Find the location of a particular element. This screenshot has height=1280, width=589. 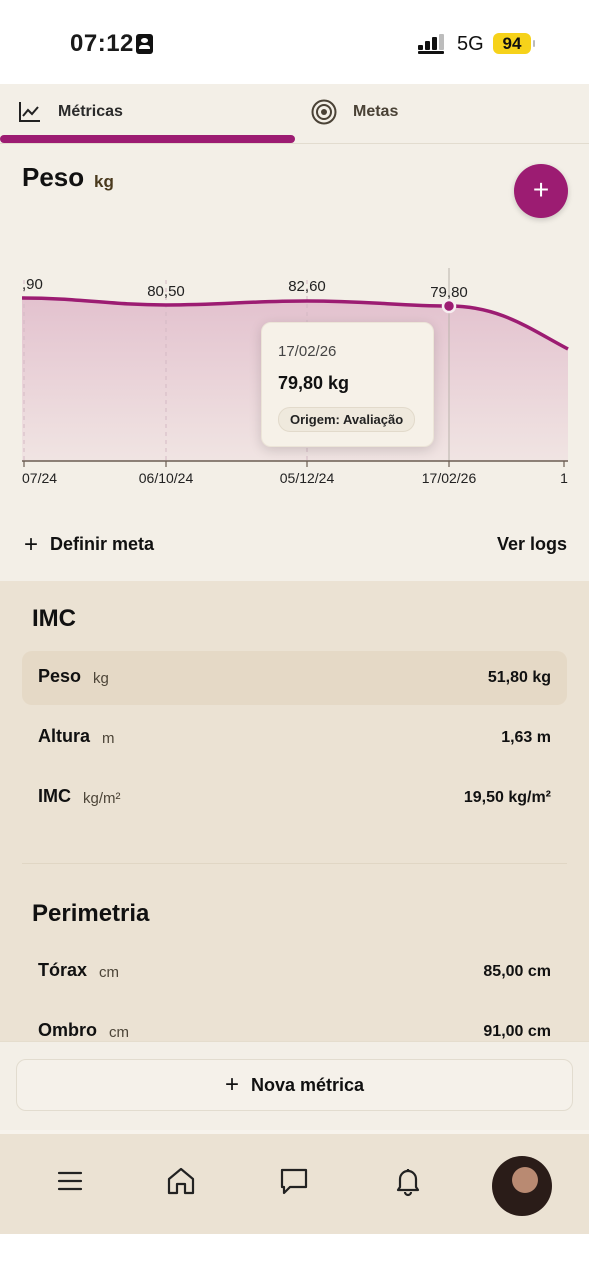

new-metric-container: + Nova métrica is located at coordinates (294, 1083).